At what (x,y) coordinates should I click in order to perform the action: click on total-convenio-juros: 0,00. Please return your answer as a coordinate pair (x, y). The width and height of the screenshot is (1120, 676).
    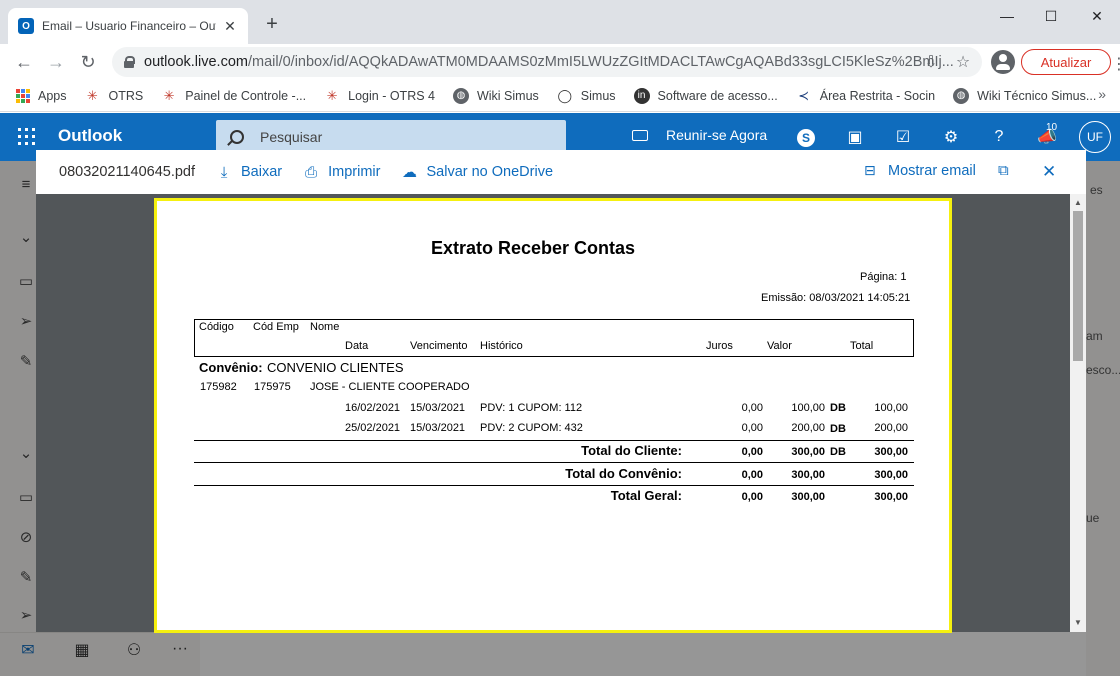
    Looking at the image, I should click on (752, 475).